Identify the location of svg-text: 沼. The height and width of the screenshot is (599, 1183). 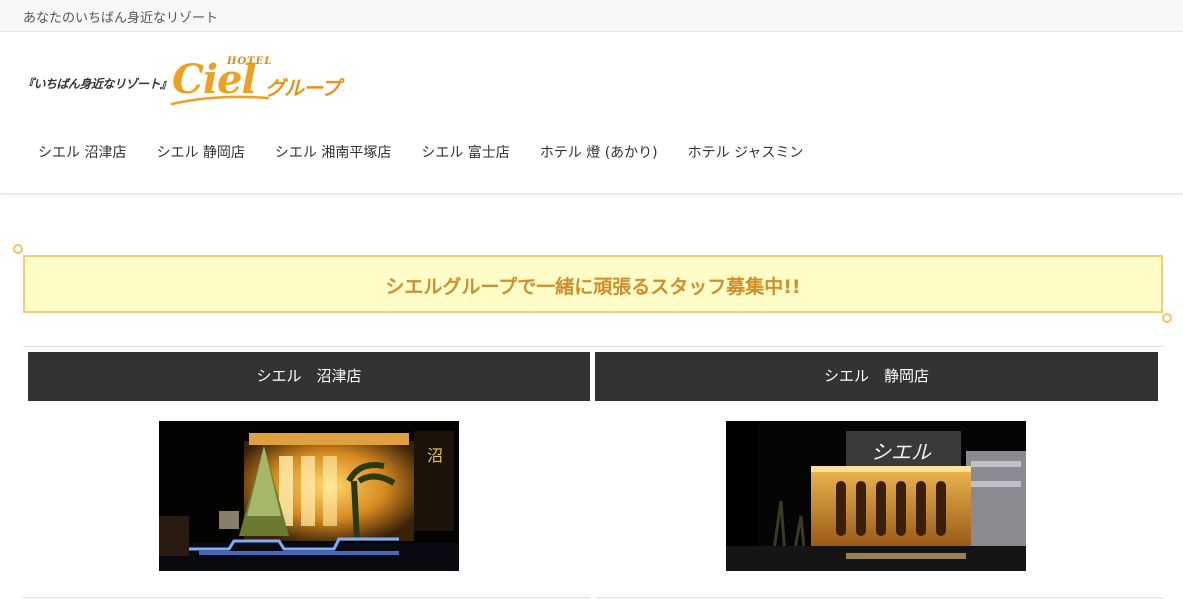
(435, 455).